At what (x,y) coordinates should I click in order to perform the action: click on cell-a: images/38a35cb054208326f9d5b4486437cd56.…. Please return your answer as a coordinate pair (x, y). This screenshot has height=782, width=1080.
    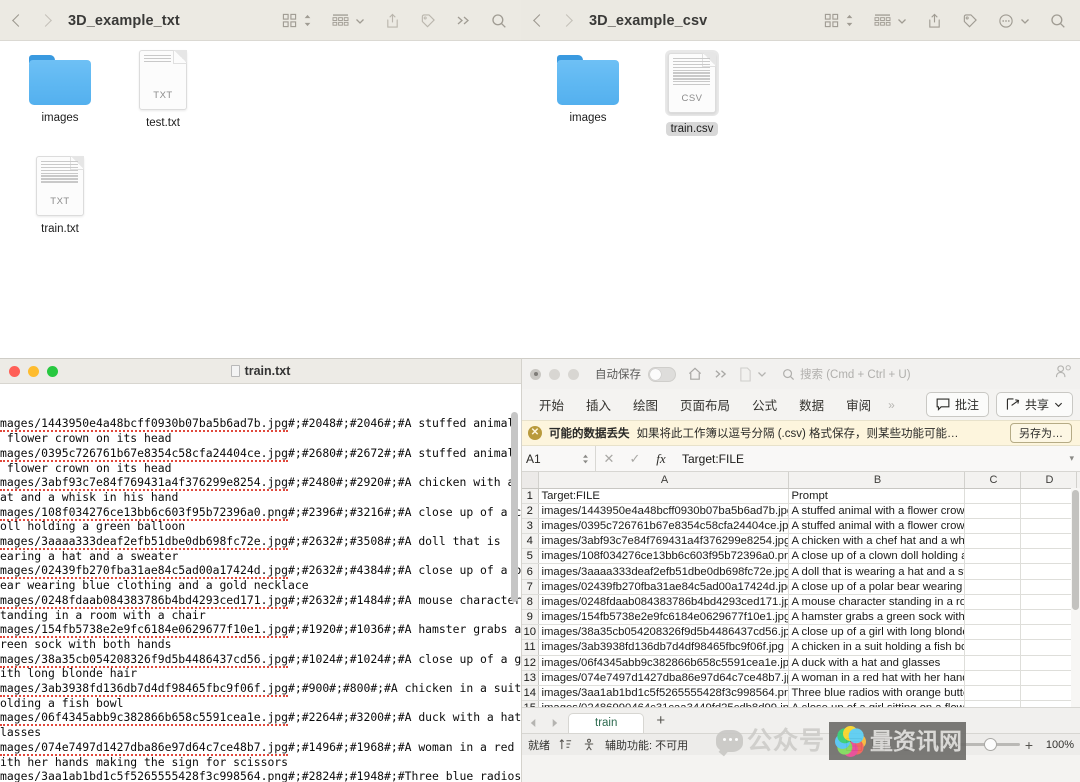
    Looking at the image, I should click on (663, 632).